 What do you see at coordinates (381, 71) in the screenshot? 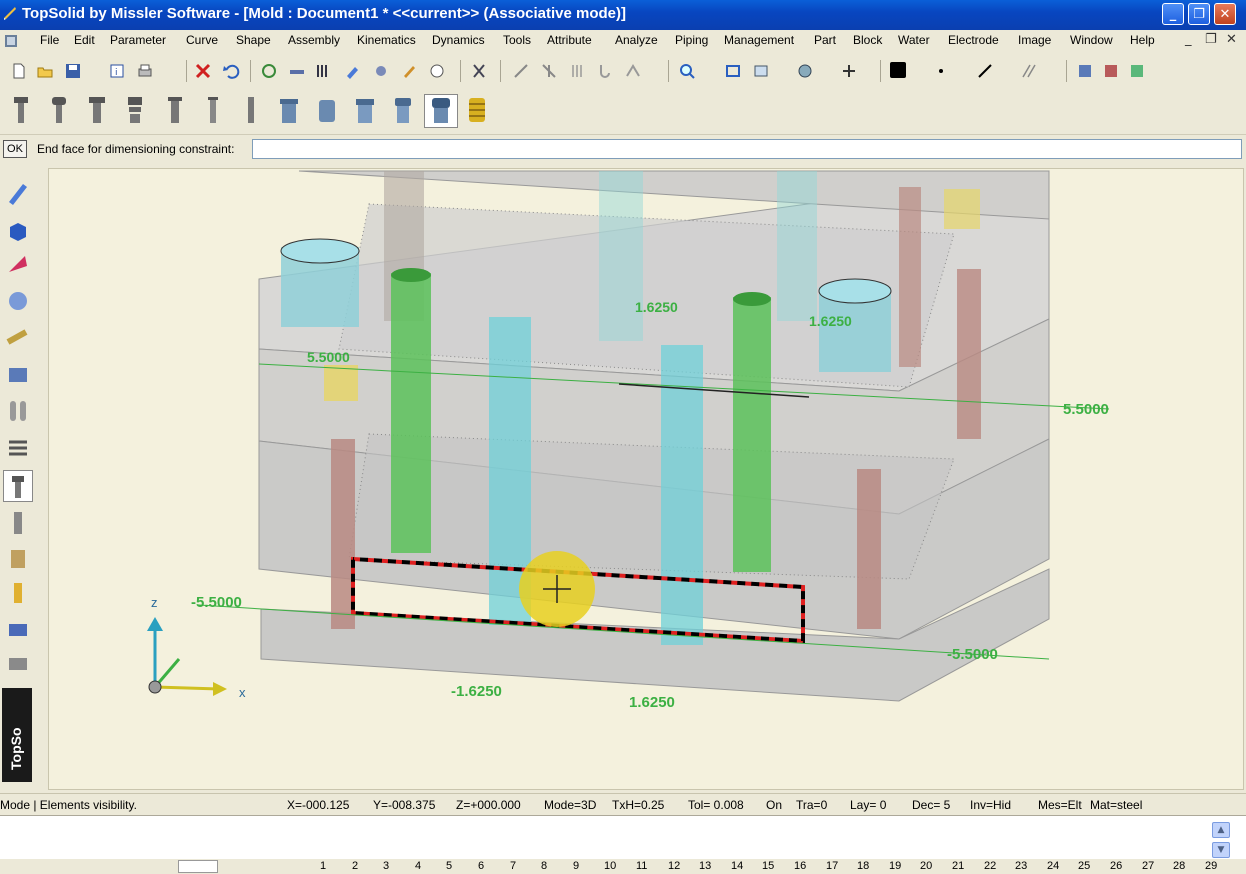
I see `tools-icon` at bounding box center [381, 71].